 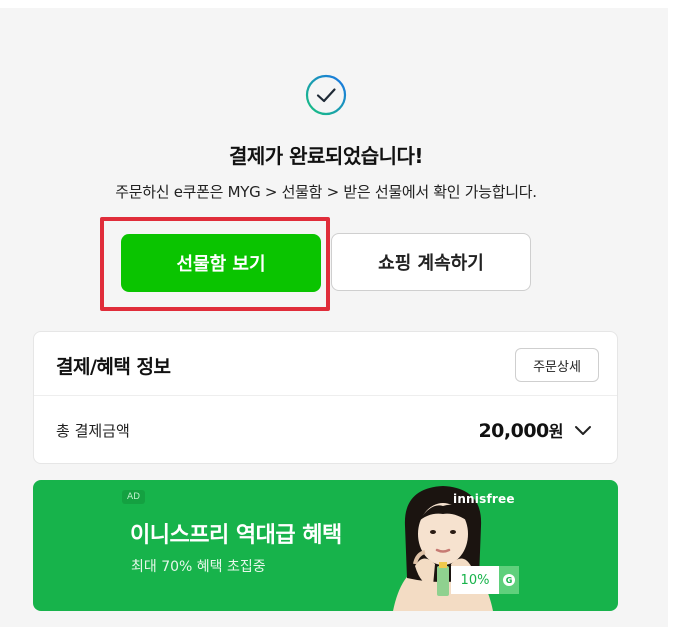 What do you see at coordinates (583, 430) in the screenshot?
I see `chevron-down-icon` at bounding box center [583, 430].